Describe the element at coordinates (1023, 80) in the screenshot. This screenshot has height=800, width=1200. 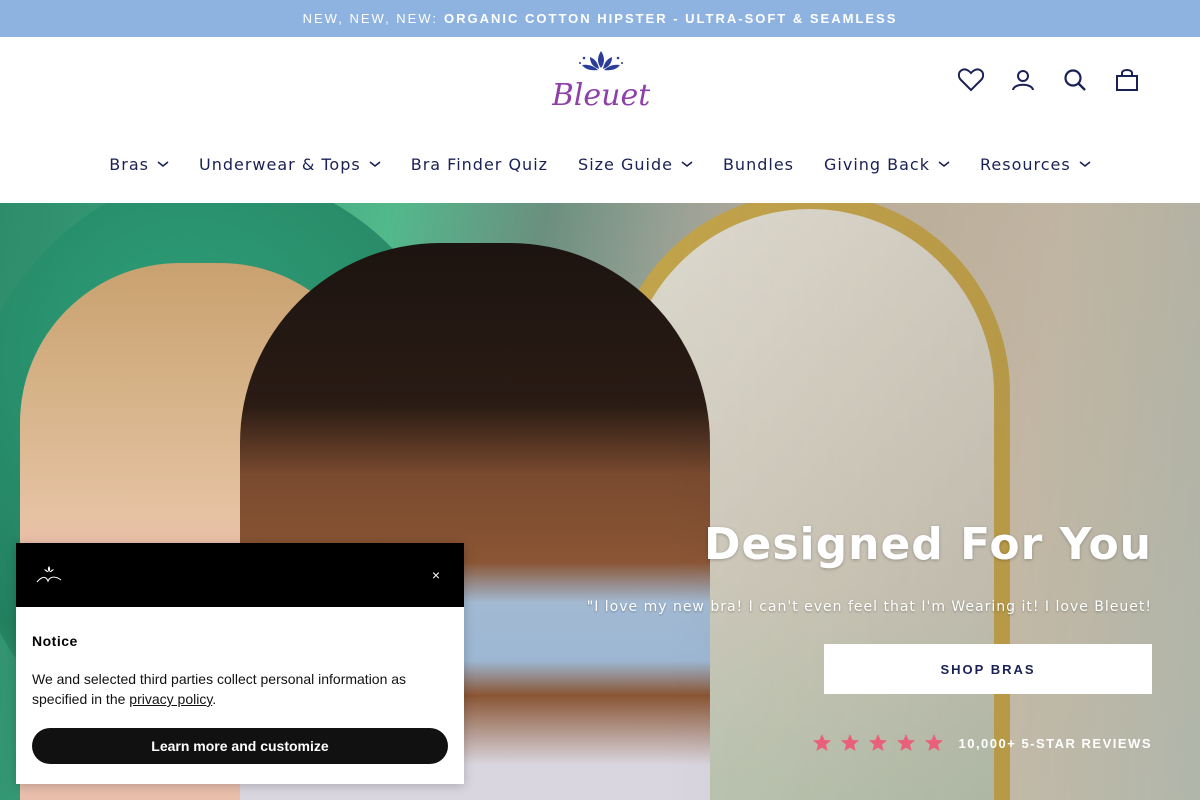
I see `account-icon` at that location.